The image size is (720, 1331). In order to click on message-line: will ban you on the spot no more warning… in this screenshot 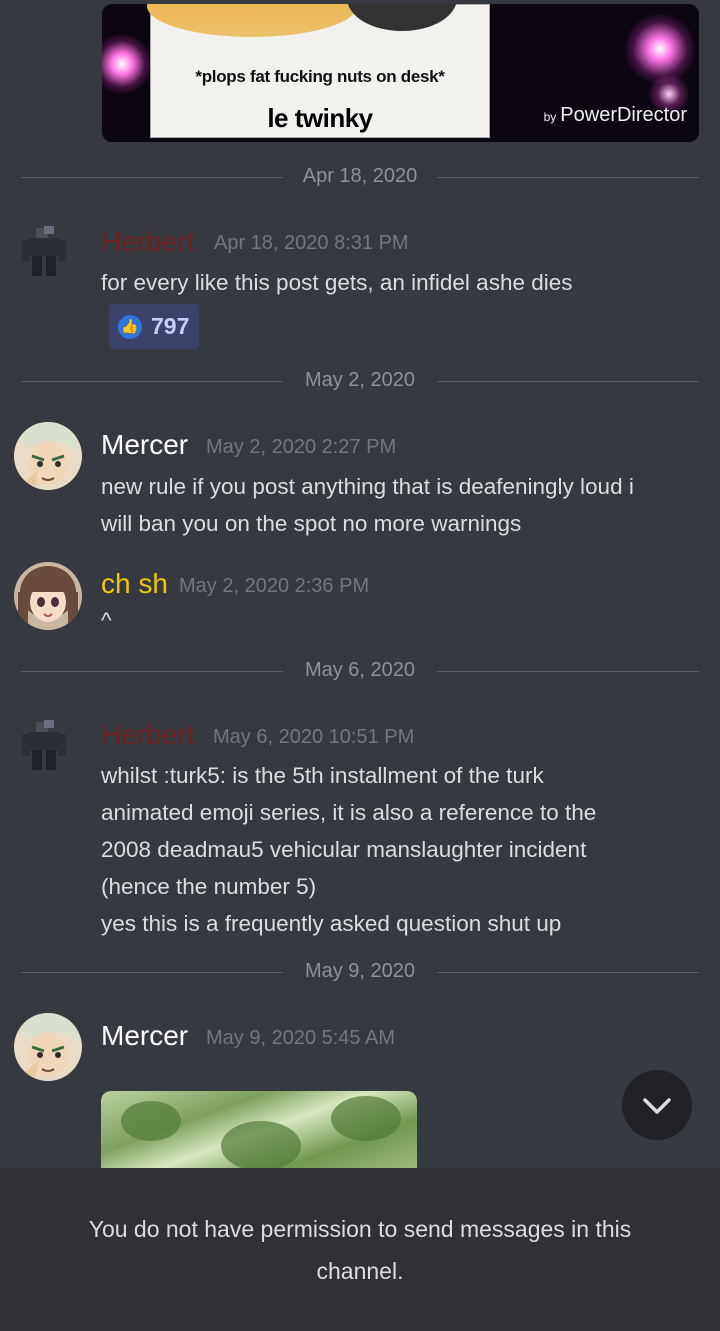, I will do `click(311, 523)`.